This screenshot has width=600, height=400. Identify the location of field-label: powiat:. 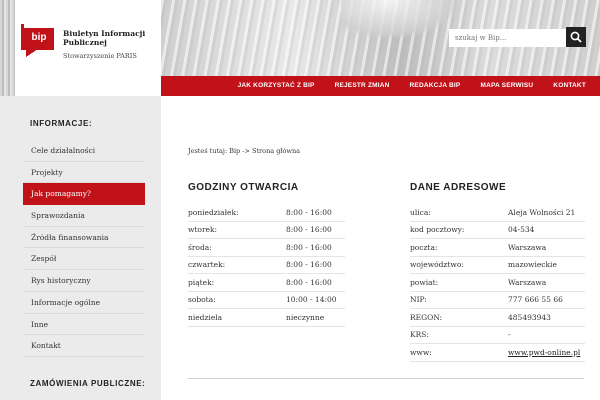
(424, 282).